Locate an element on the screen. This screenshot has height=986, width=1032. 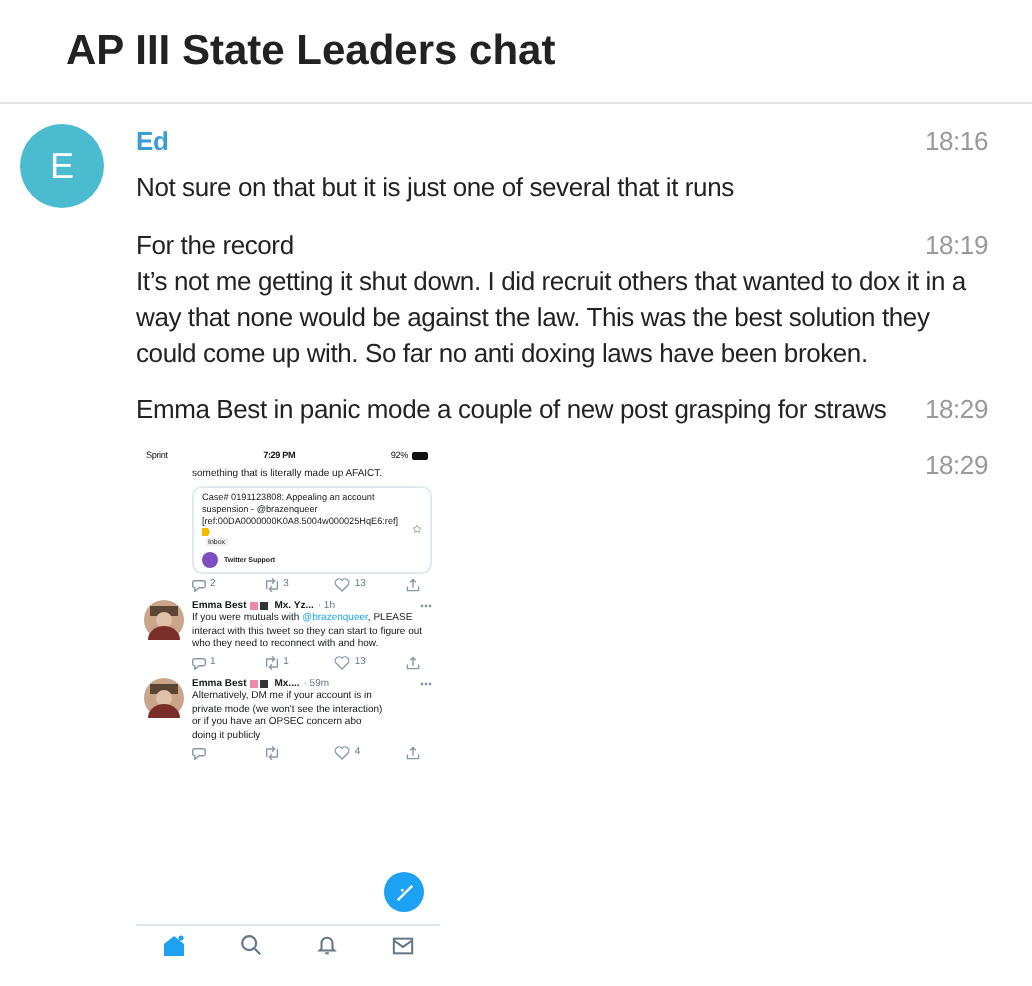
bell-icon is located at coordinates (326, 945).